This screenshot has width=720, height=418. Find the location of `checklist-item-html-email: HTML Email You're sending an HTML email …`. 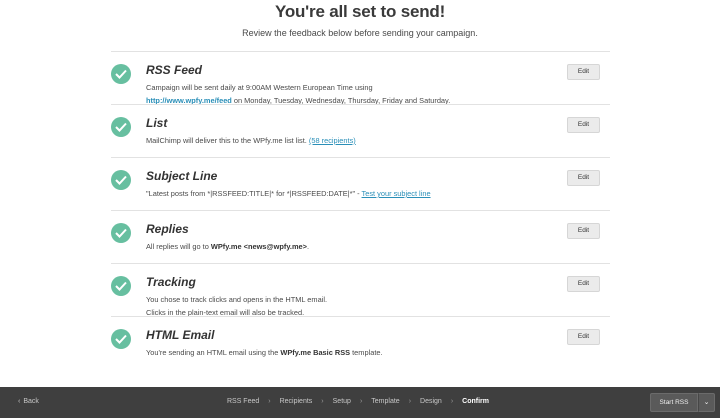

checklist-item-html-email: HTML Email You're sending an HTML email … is located at coordinates (360, 336).